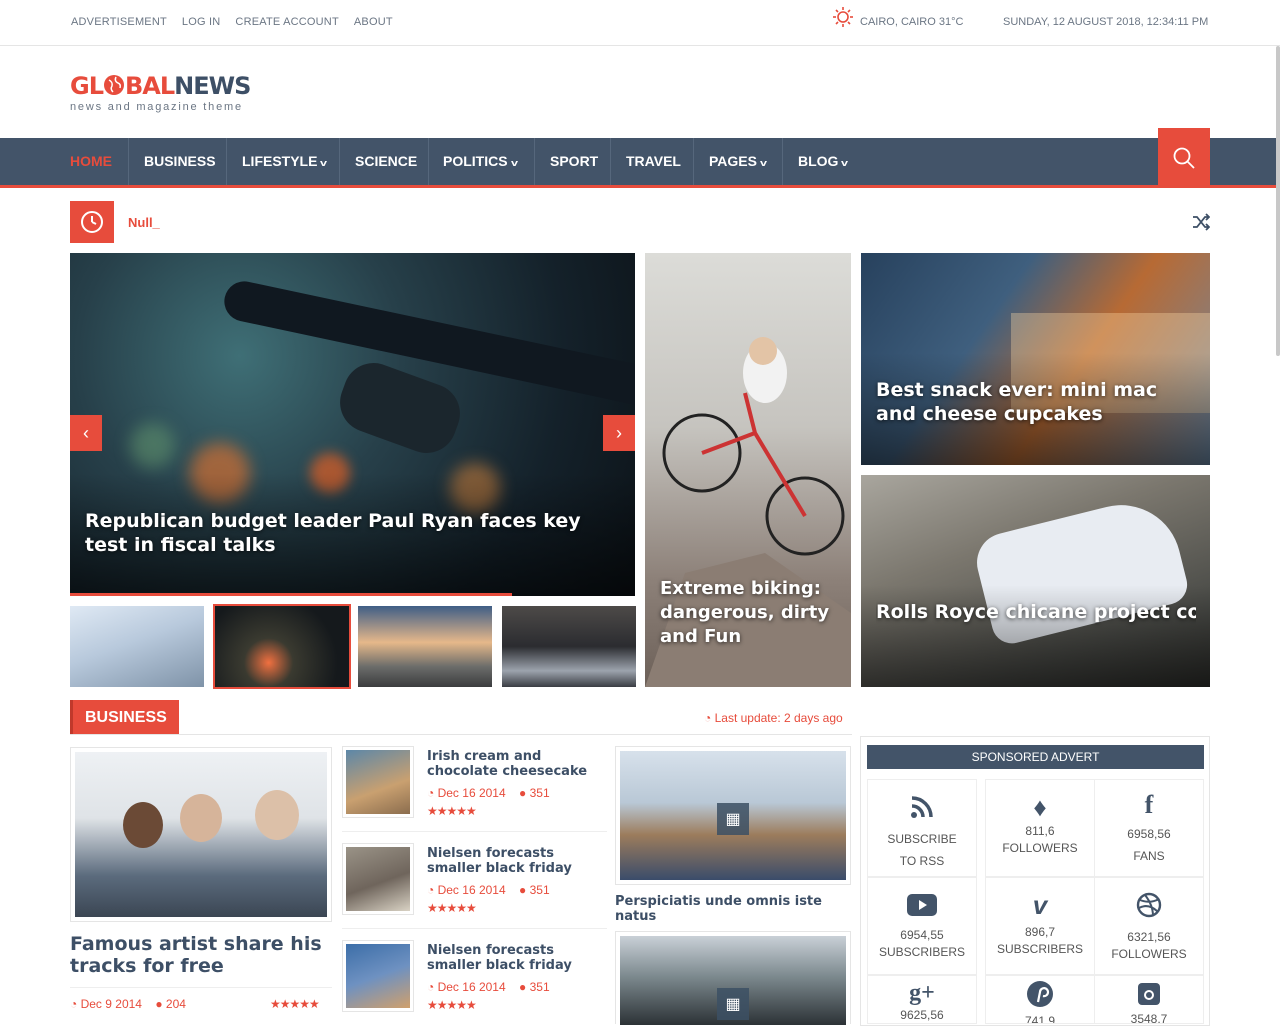  What do you see at coordinates (1149, 937) in the screenshot?
I see `social-dribbble-line1: 6321,56` at bounding box center [1149, 937].